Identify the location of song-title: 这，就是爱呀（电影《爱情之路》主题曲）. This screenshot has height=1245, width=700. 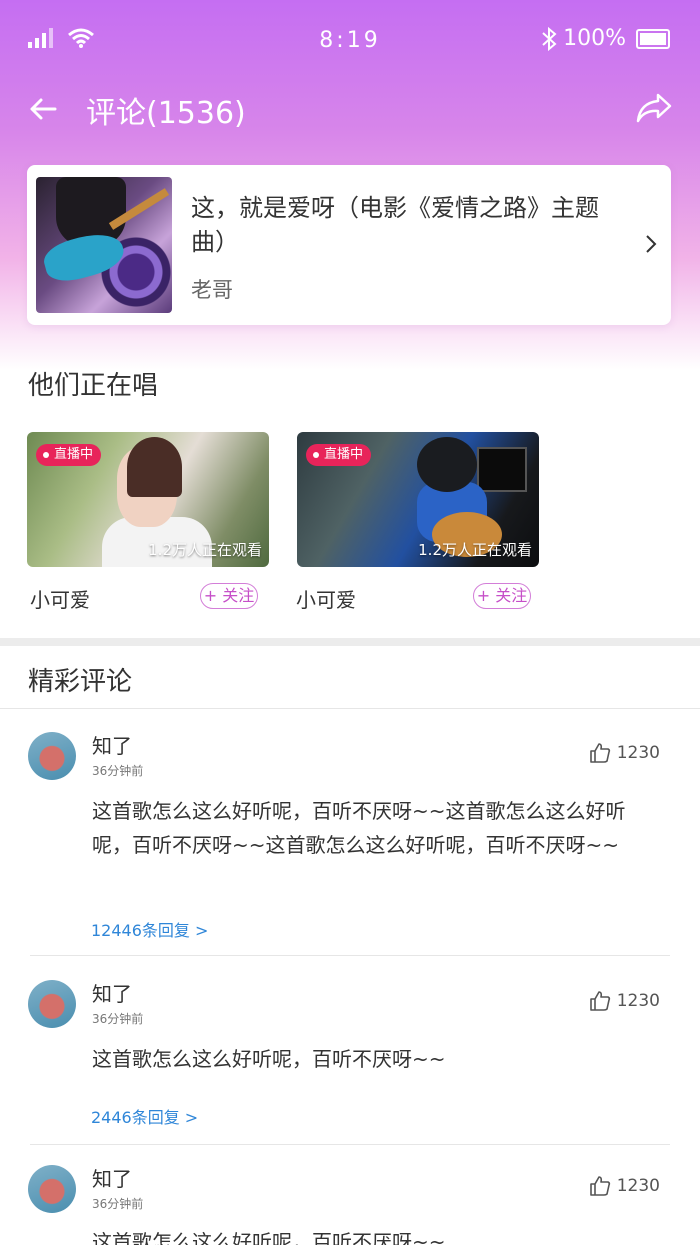
(395, 225).